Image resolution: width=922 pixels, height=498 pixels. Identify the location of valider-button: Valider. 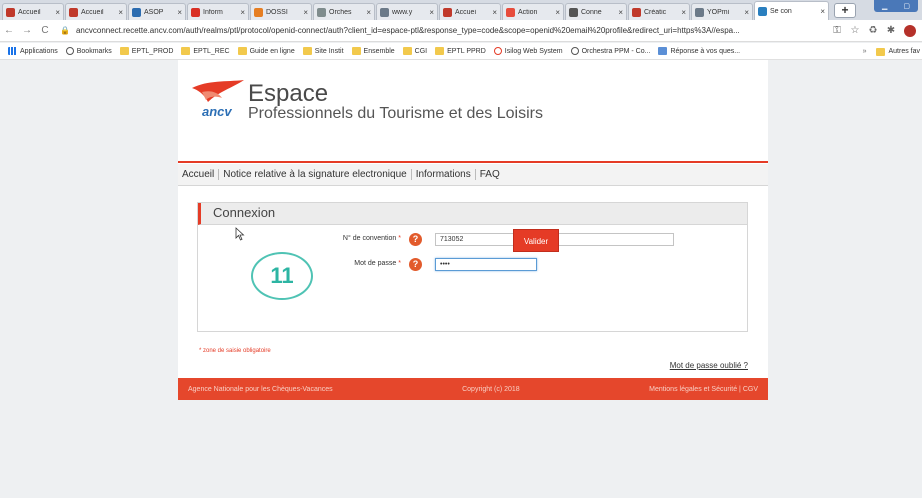
(536, 240).